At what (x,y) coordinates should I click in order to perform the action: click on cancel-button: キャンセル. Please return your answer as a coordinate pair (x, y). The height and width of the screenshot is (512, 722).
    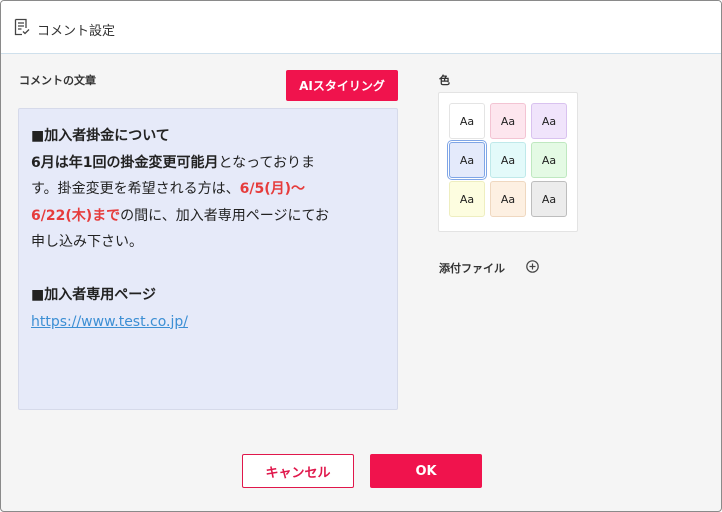
    Looking at the image, I should click on (298, 471).